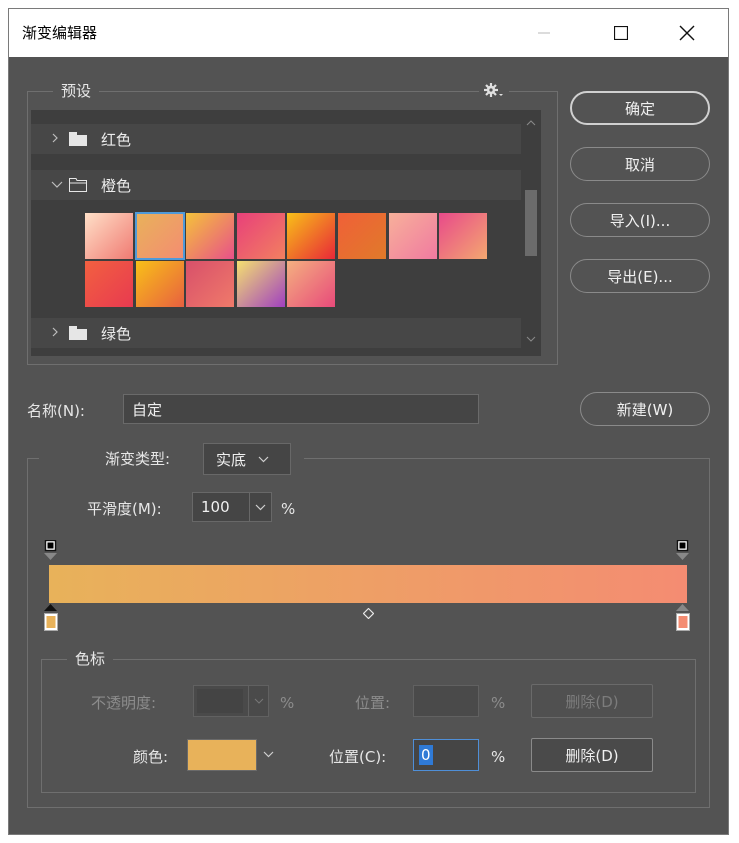  I want to click on color-label: 颜色:, so click(151, 757).